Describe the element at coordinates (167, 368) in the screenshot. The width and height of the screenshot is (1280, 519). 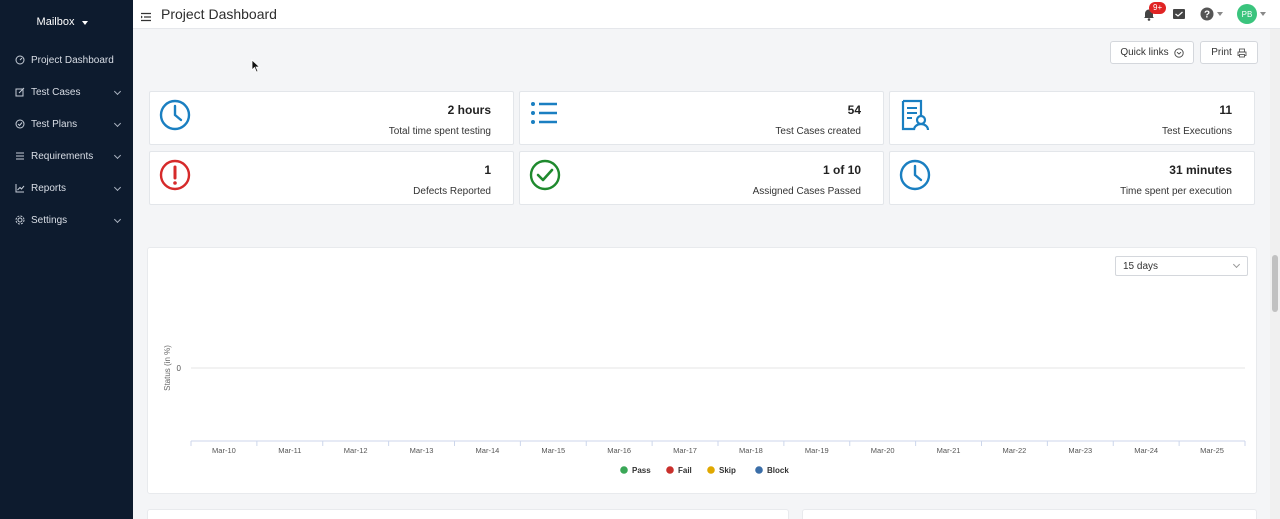
I see `y-axis-title: Status (in %)` at that location.